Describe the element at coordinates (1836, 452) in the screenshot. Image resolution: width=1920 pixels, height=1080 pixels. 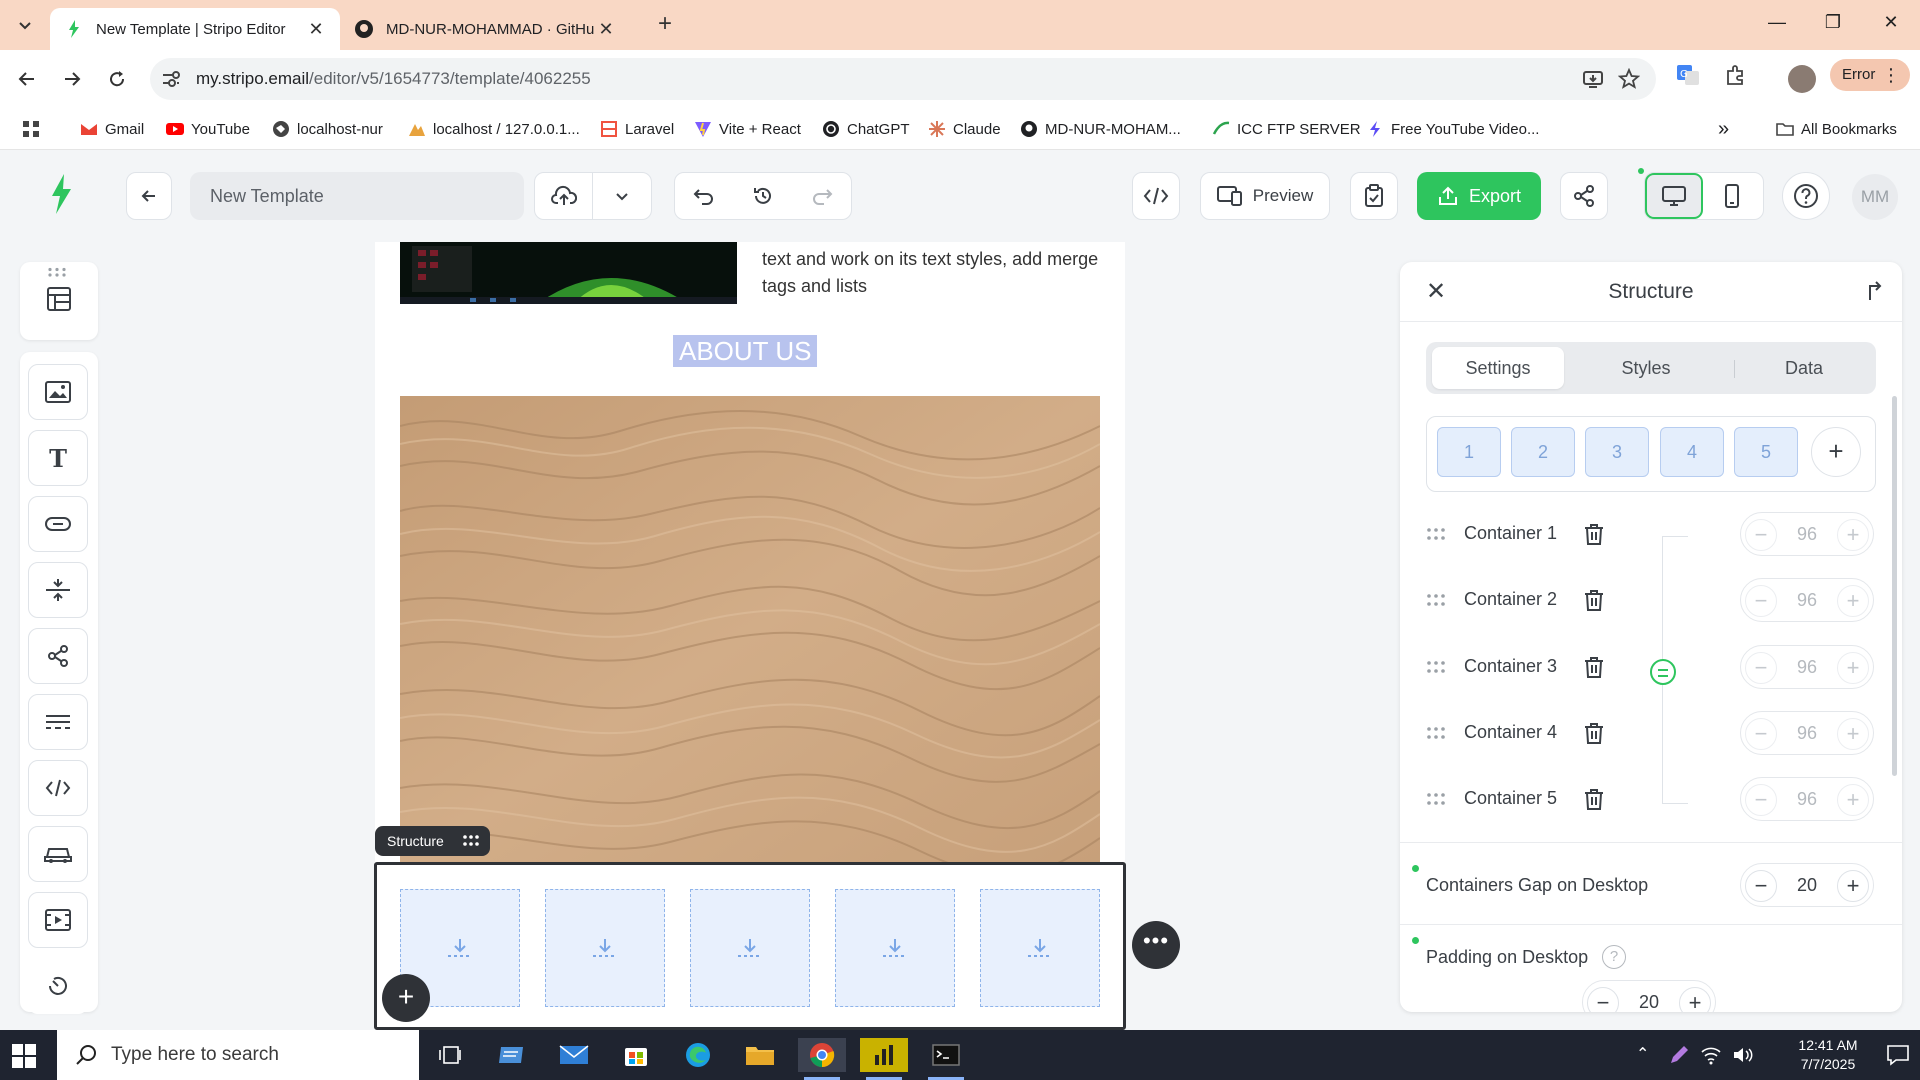
I see `add-container-button: +` at that location.